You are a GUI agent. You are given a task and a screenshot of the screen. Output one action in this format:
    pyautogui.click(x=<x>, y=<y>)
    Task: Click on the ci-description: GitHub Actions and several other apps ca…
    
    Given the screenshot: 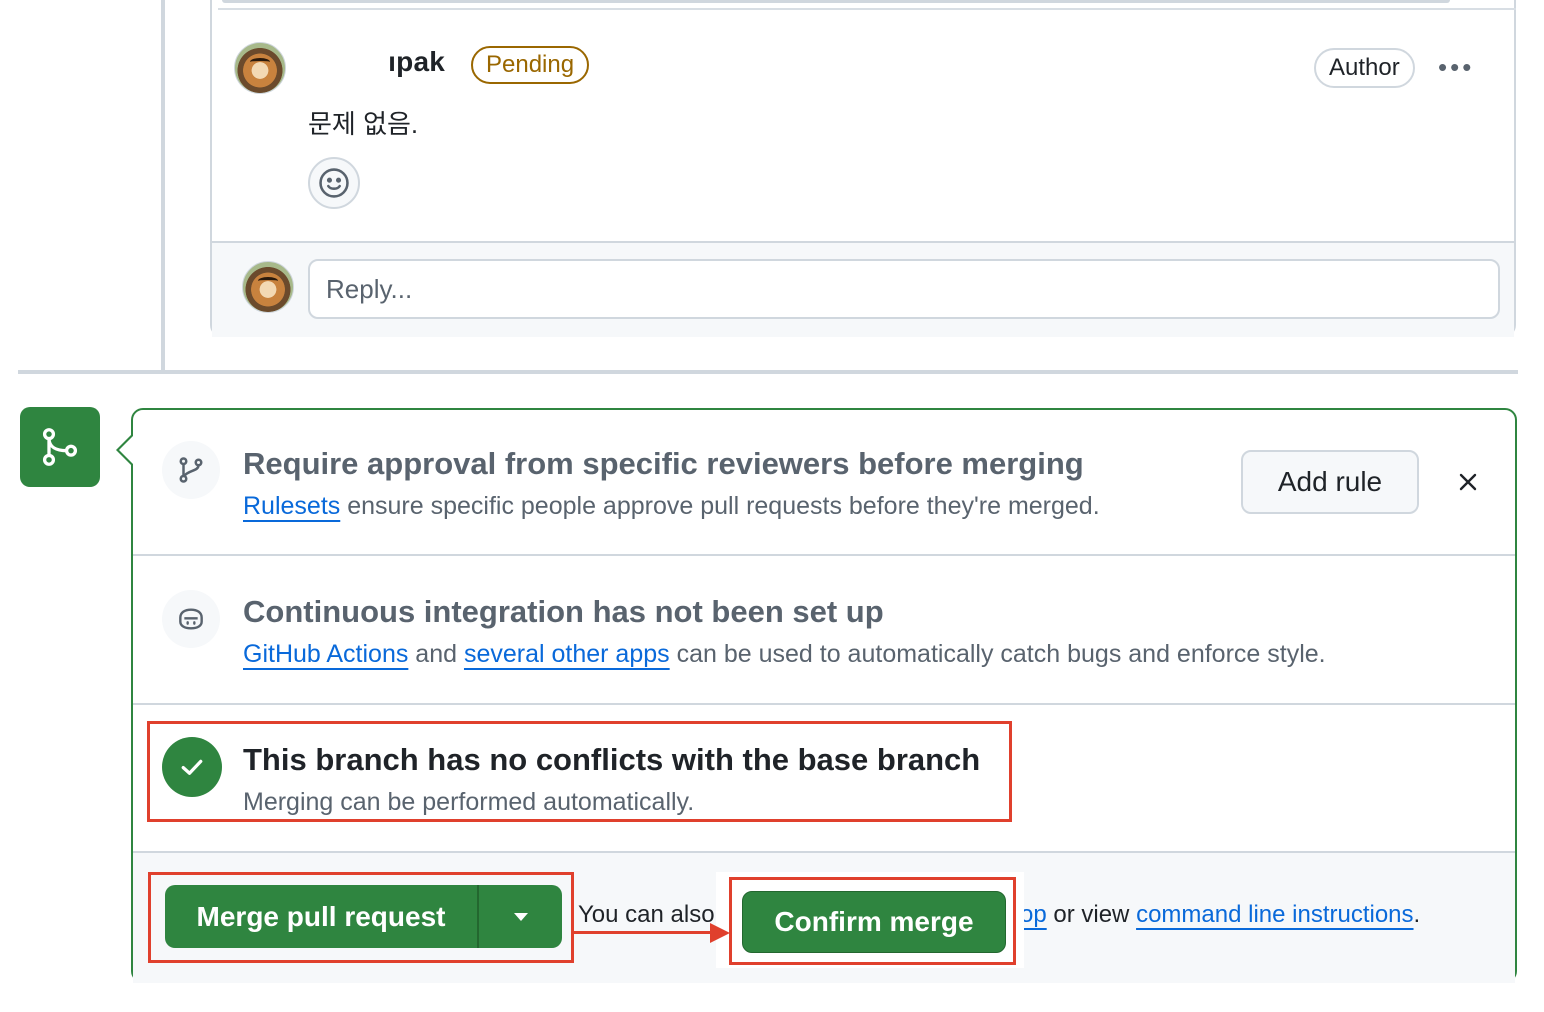 What is the action you would take?
    pyautogui.click(x=784, y=654)
    